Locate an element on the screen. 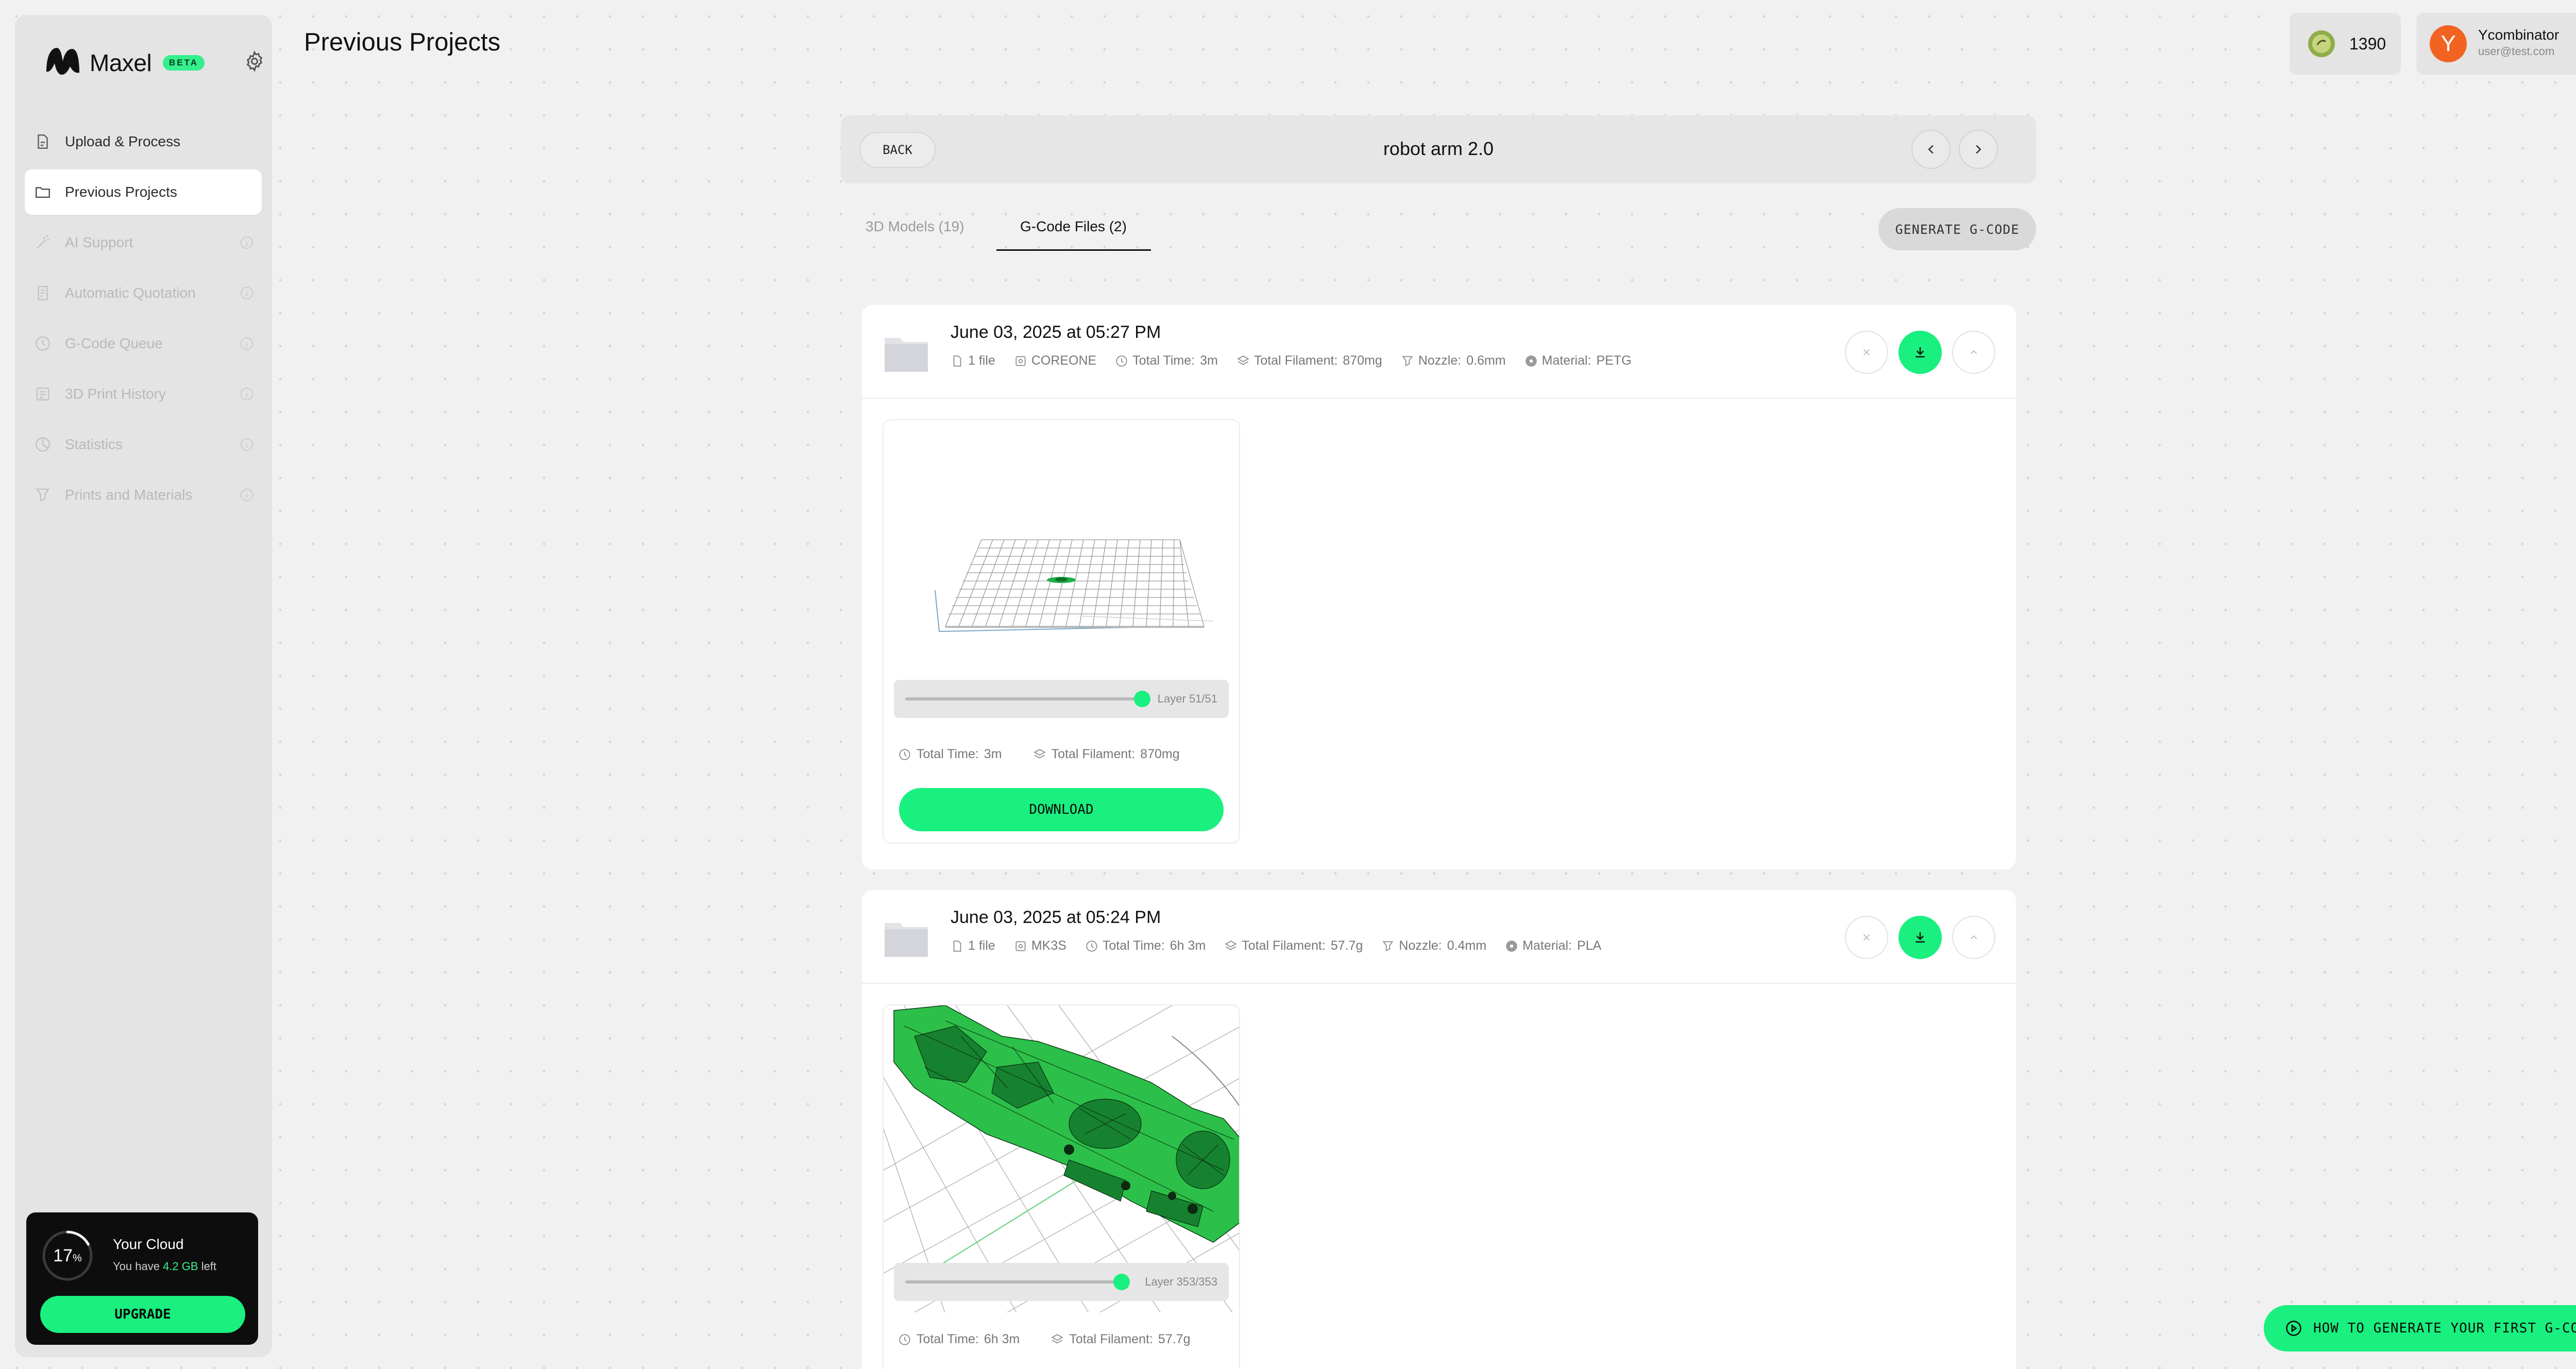  nozzle-icon is located at coordinates (43, 495).